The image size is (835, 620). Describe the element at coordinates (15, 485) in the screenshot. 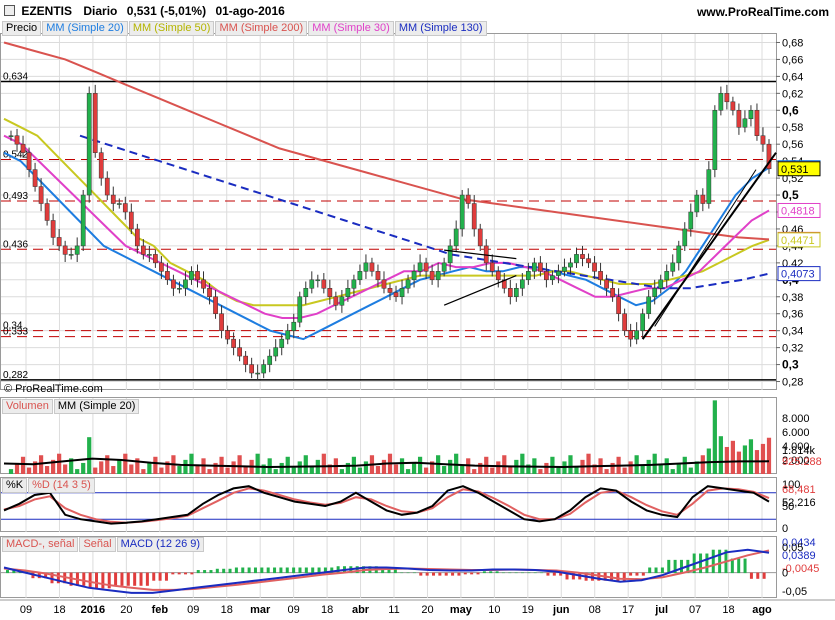

I see `legend-stoch-k: %K` at that location.